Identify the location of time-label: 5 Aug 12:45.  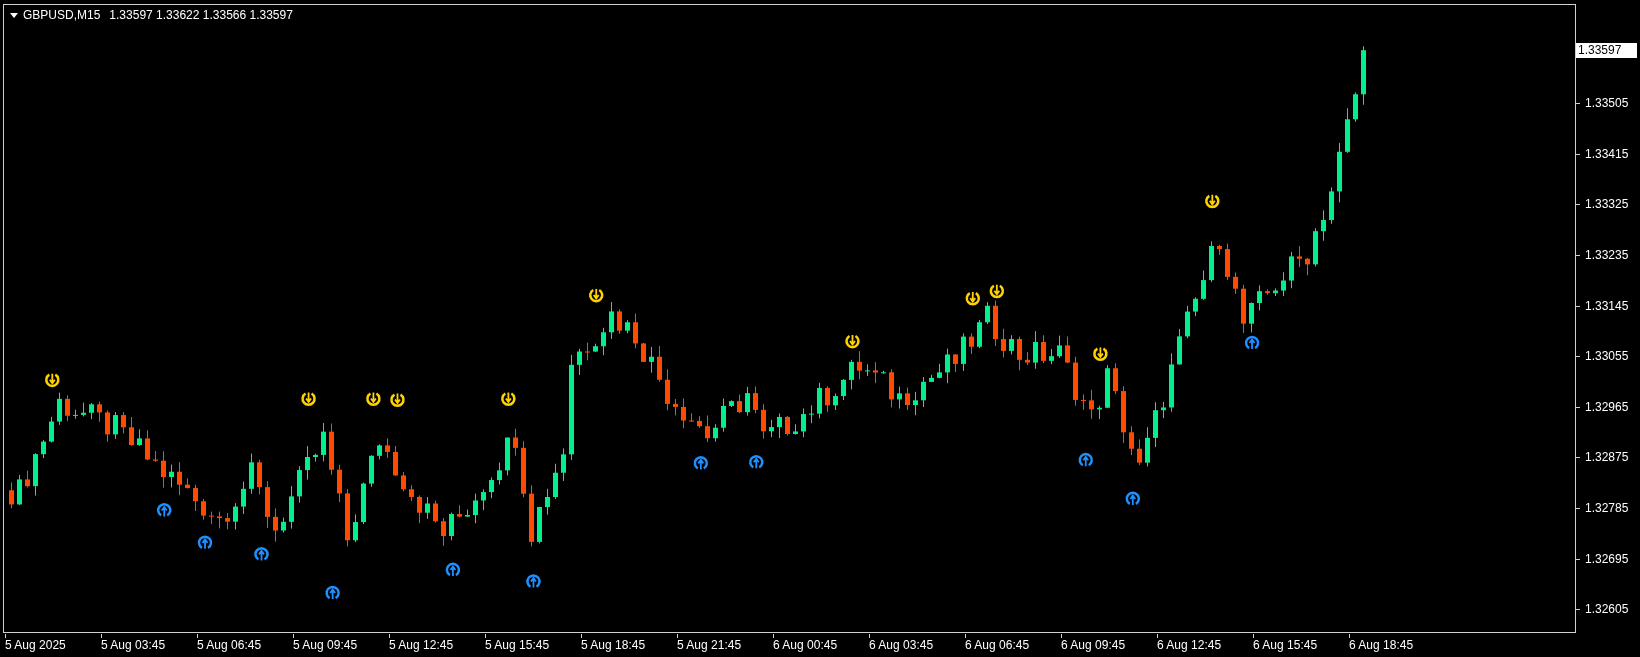
(422, 645).